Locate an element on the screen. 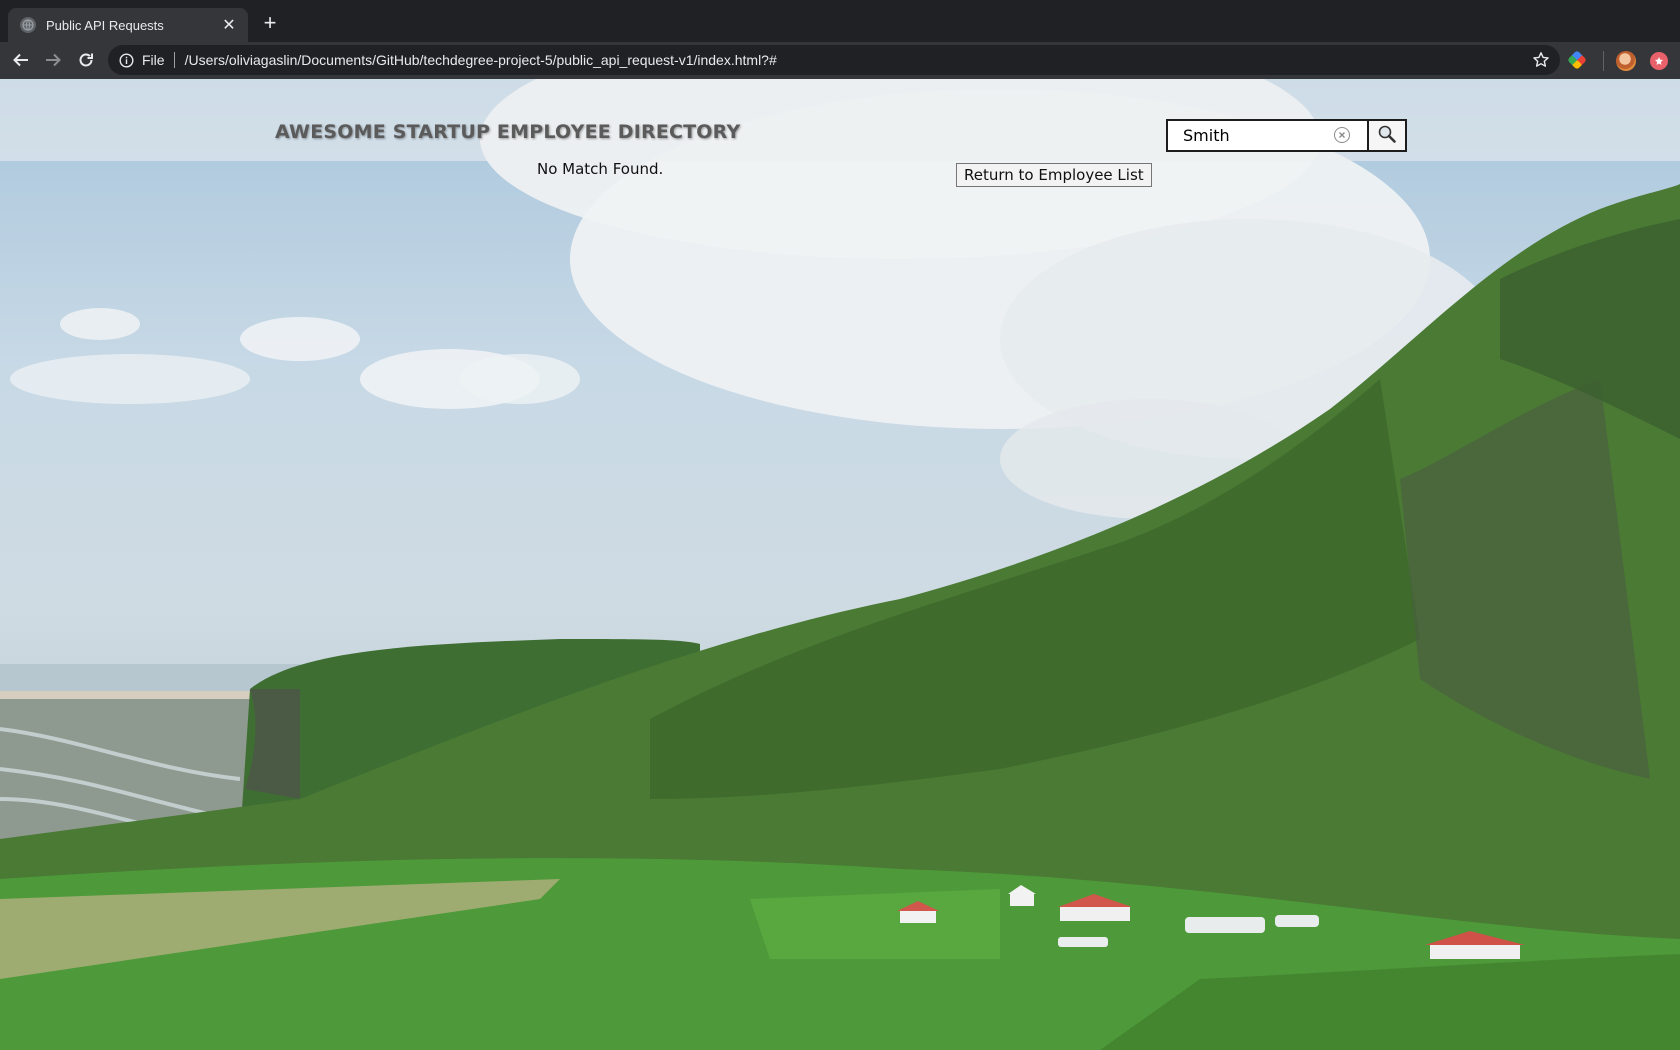 This screenshot has width=1680, height=1050. tab-title: Public API Requests is located at coordinates (105, 25).